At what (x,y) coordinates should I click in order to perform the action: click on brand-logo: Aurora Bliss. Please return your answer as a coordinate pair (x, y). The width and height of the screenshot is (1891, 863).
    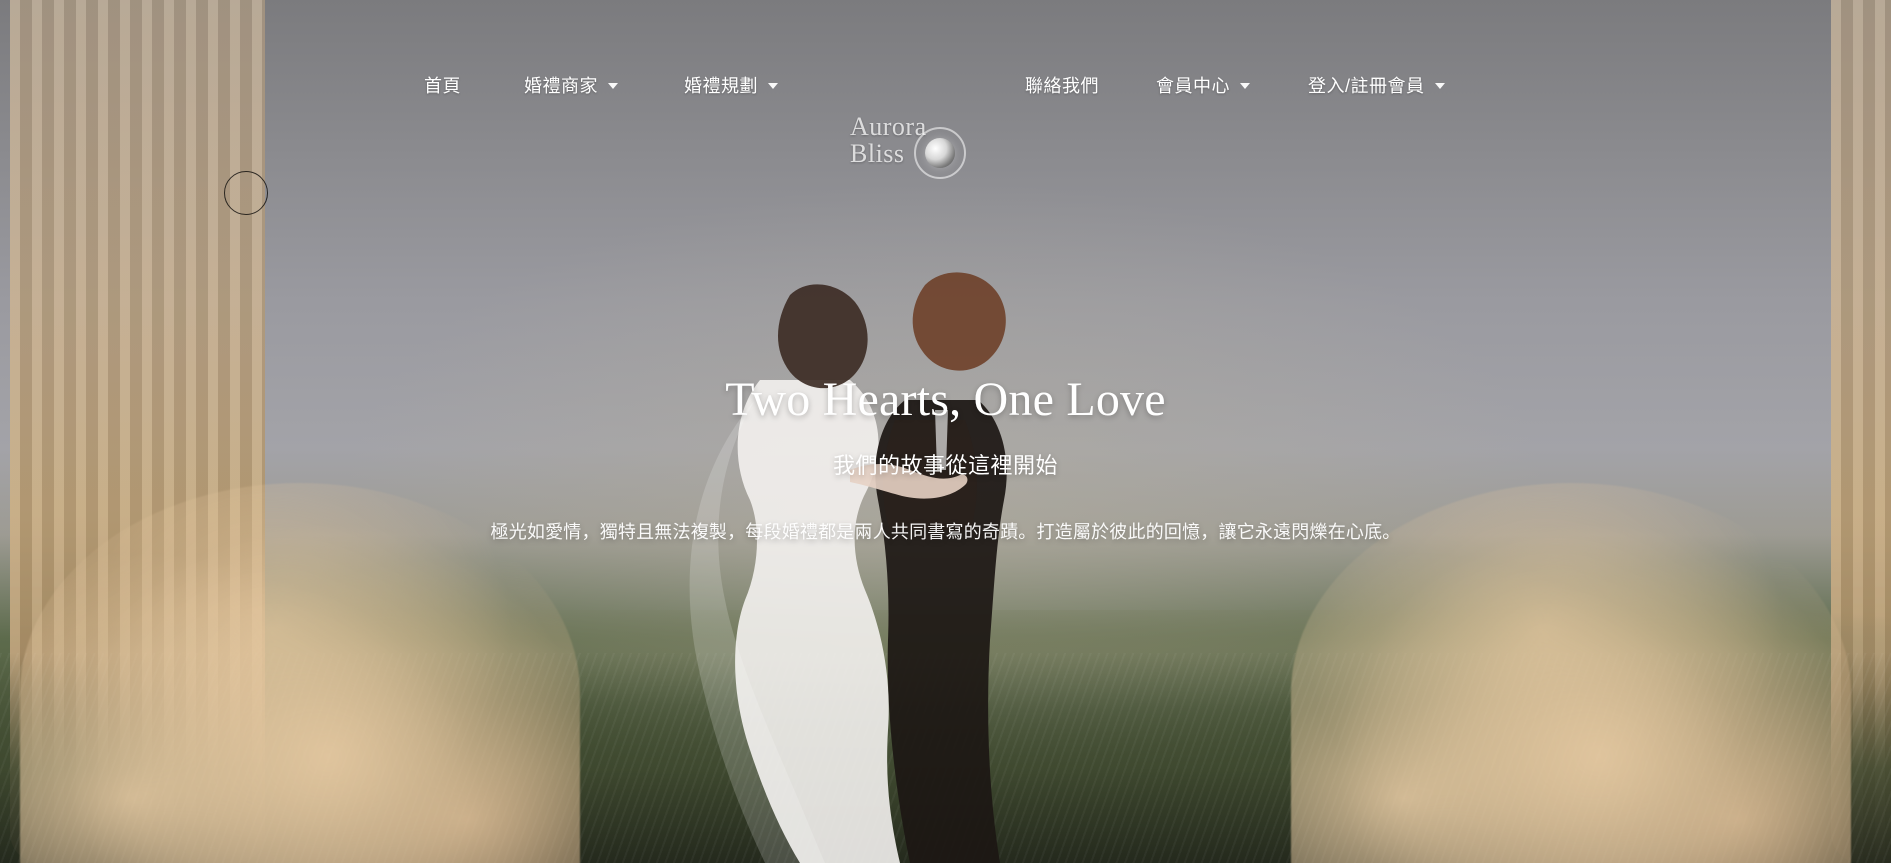
    Looking at the image, I should click on (912, 148).